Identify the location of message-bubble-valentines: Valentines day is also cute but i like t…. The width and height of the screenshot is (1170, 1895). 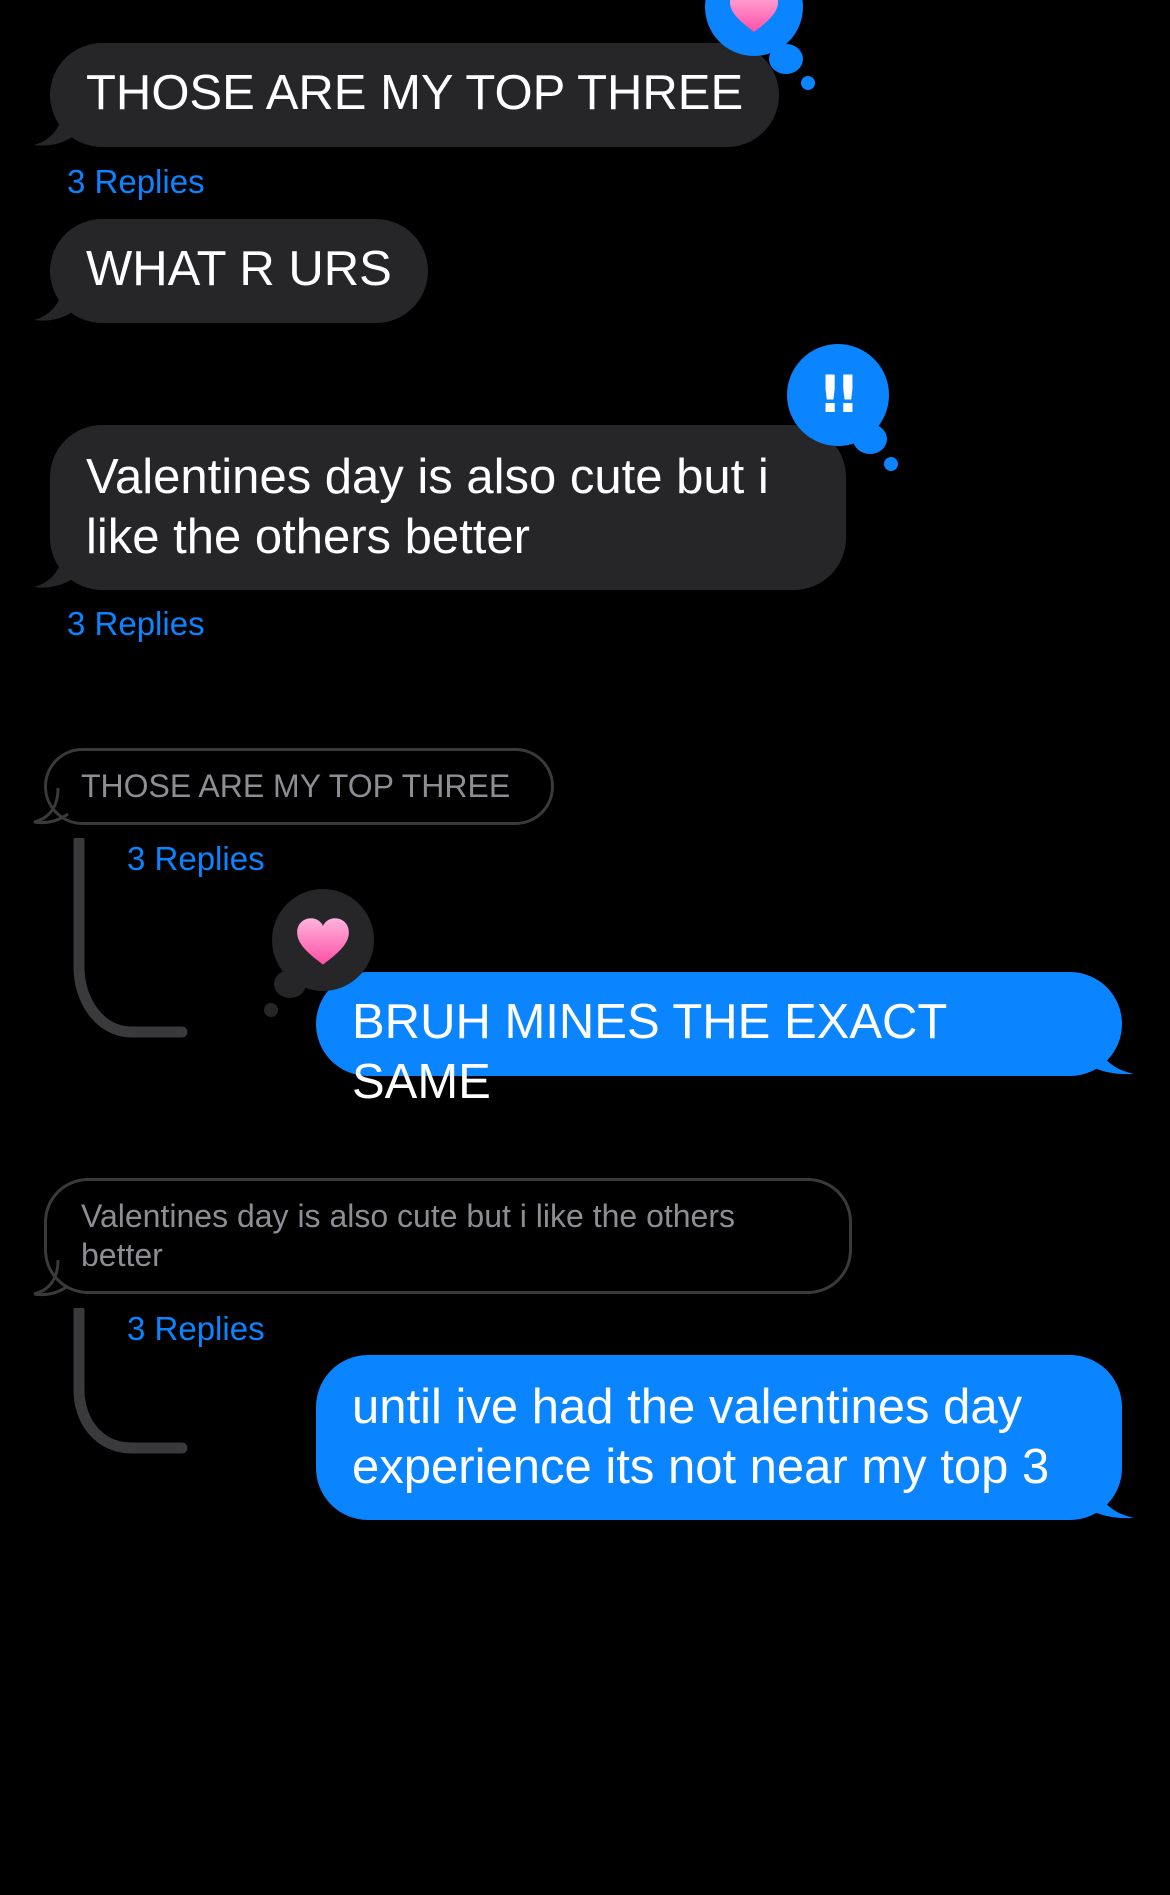
(448, 507).